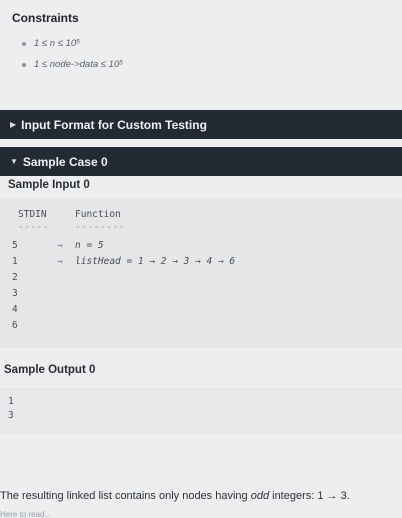 This screenshot has width=402, height=518. Describe the element at coordinates (15, 325) in the screenshot. I see `stdin-value: 6` at that location.